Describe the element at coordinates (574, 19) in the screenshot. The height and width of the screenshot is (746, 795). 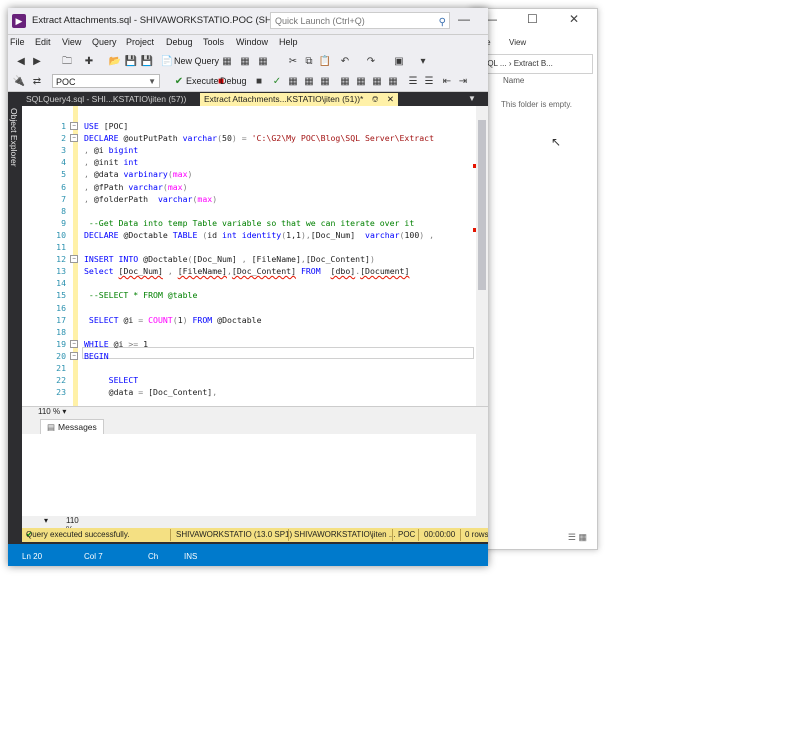
I see `close-icon: ✕` at that location.